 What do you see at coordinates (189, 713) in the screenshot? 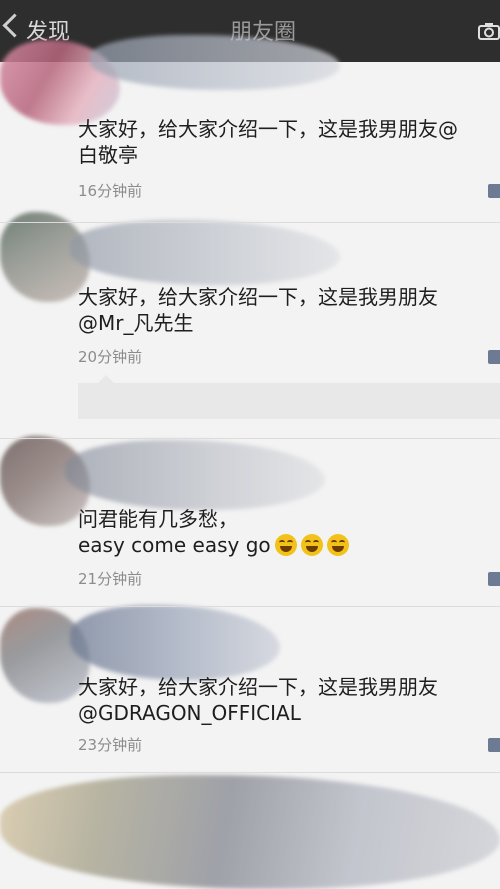
I see `post-text-line: @GDRAGON_OFFICIAL` at bounding box center [189, 713].